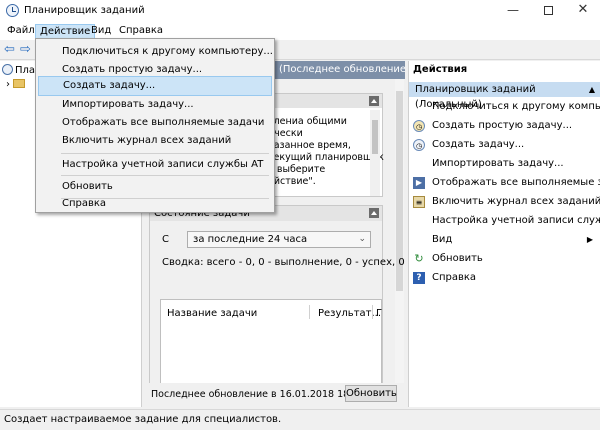 The height and width of the screenshot is (430, 600). I want to click on action-display-running: ▶ Отображать все выполняемые за, so click(504, 183).